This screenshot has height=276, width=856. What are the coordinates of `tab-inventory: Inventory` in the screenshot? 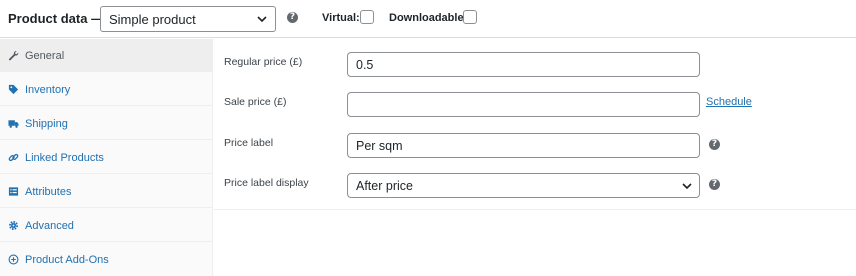 It's located at (106, 89).